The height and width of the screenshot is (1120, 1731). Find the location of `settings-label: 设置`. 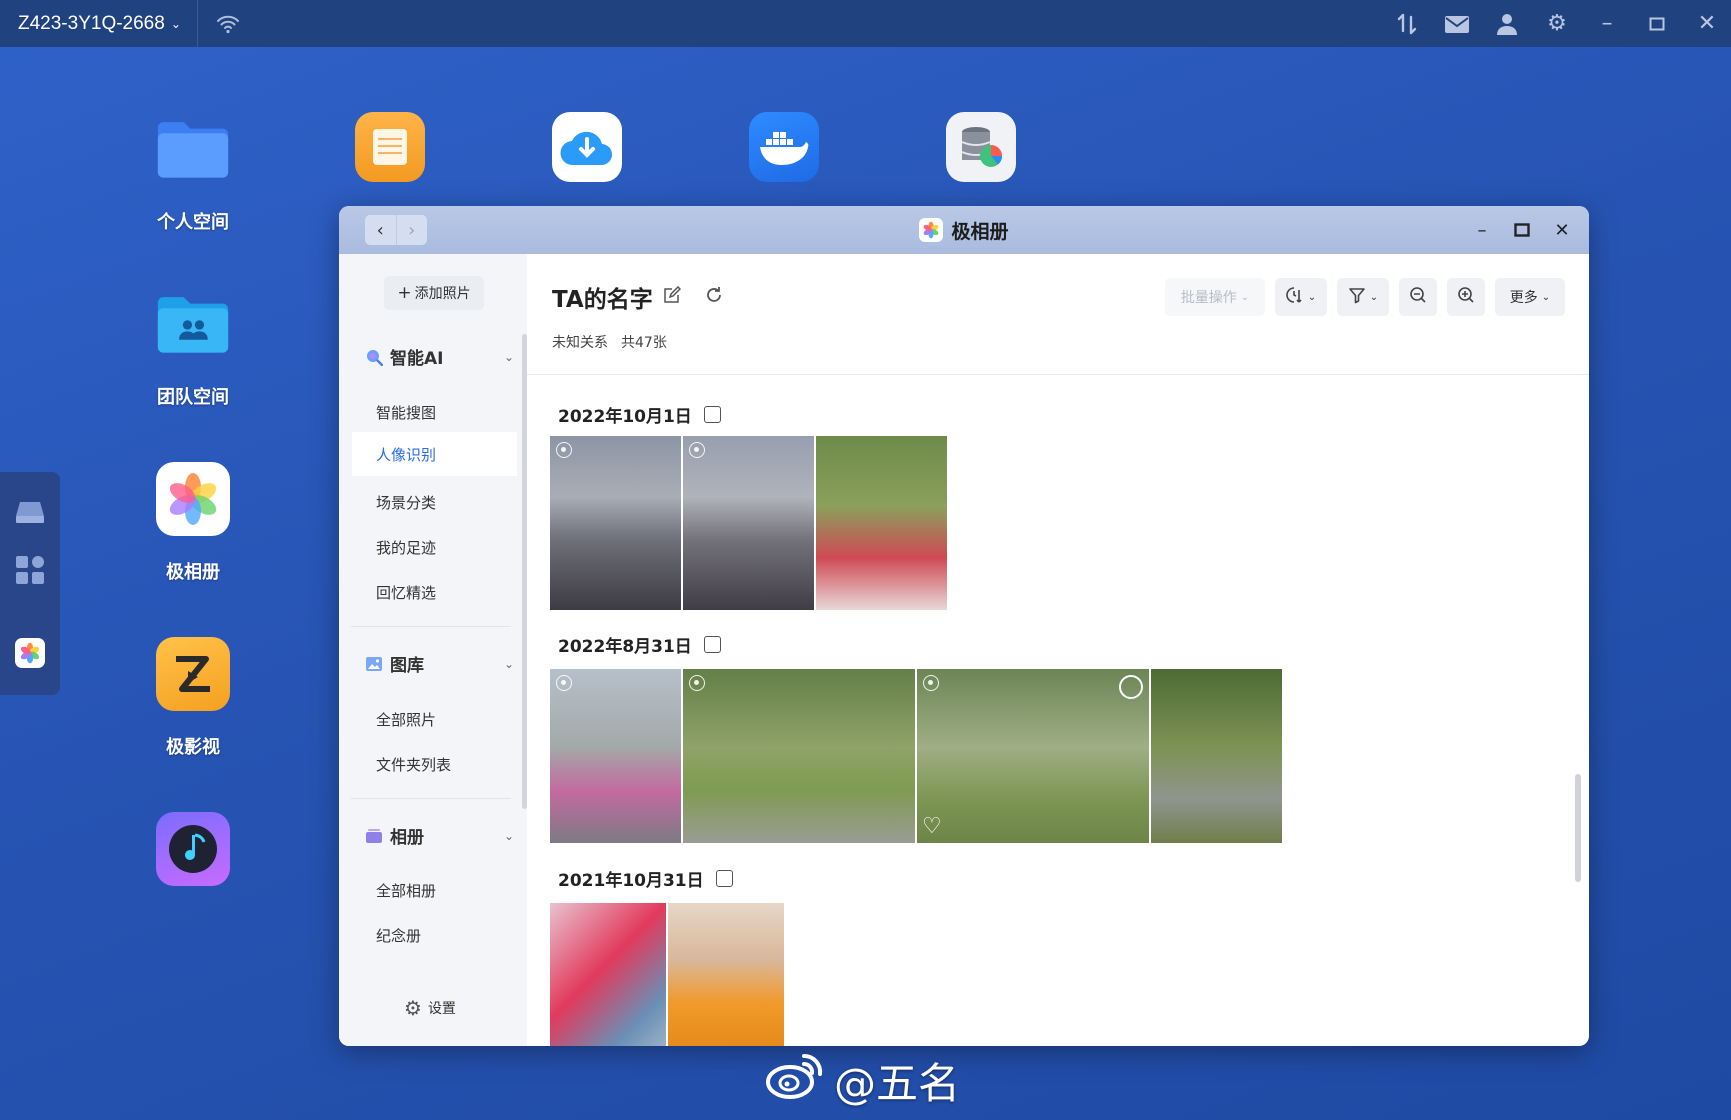

settings-label: 设置 is located at coordinates (441, 1009).